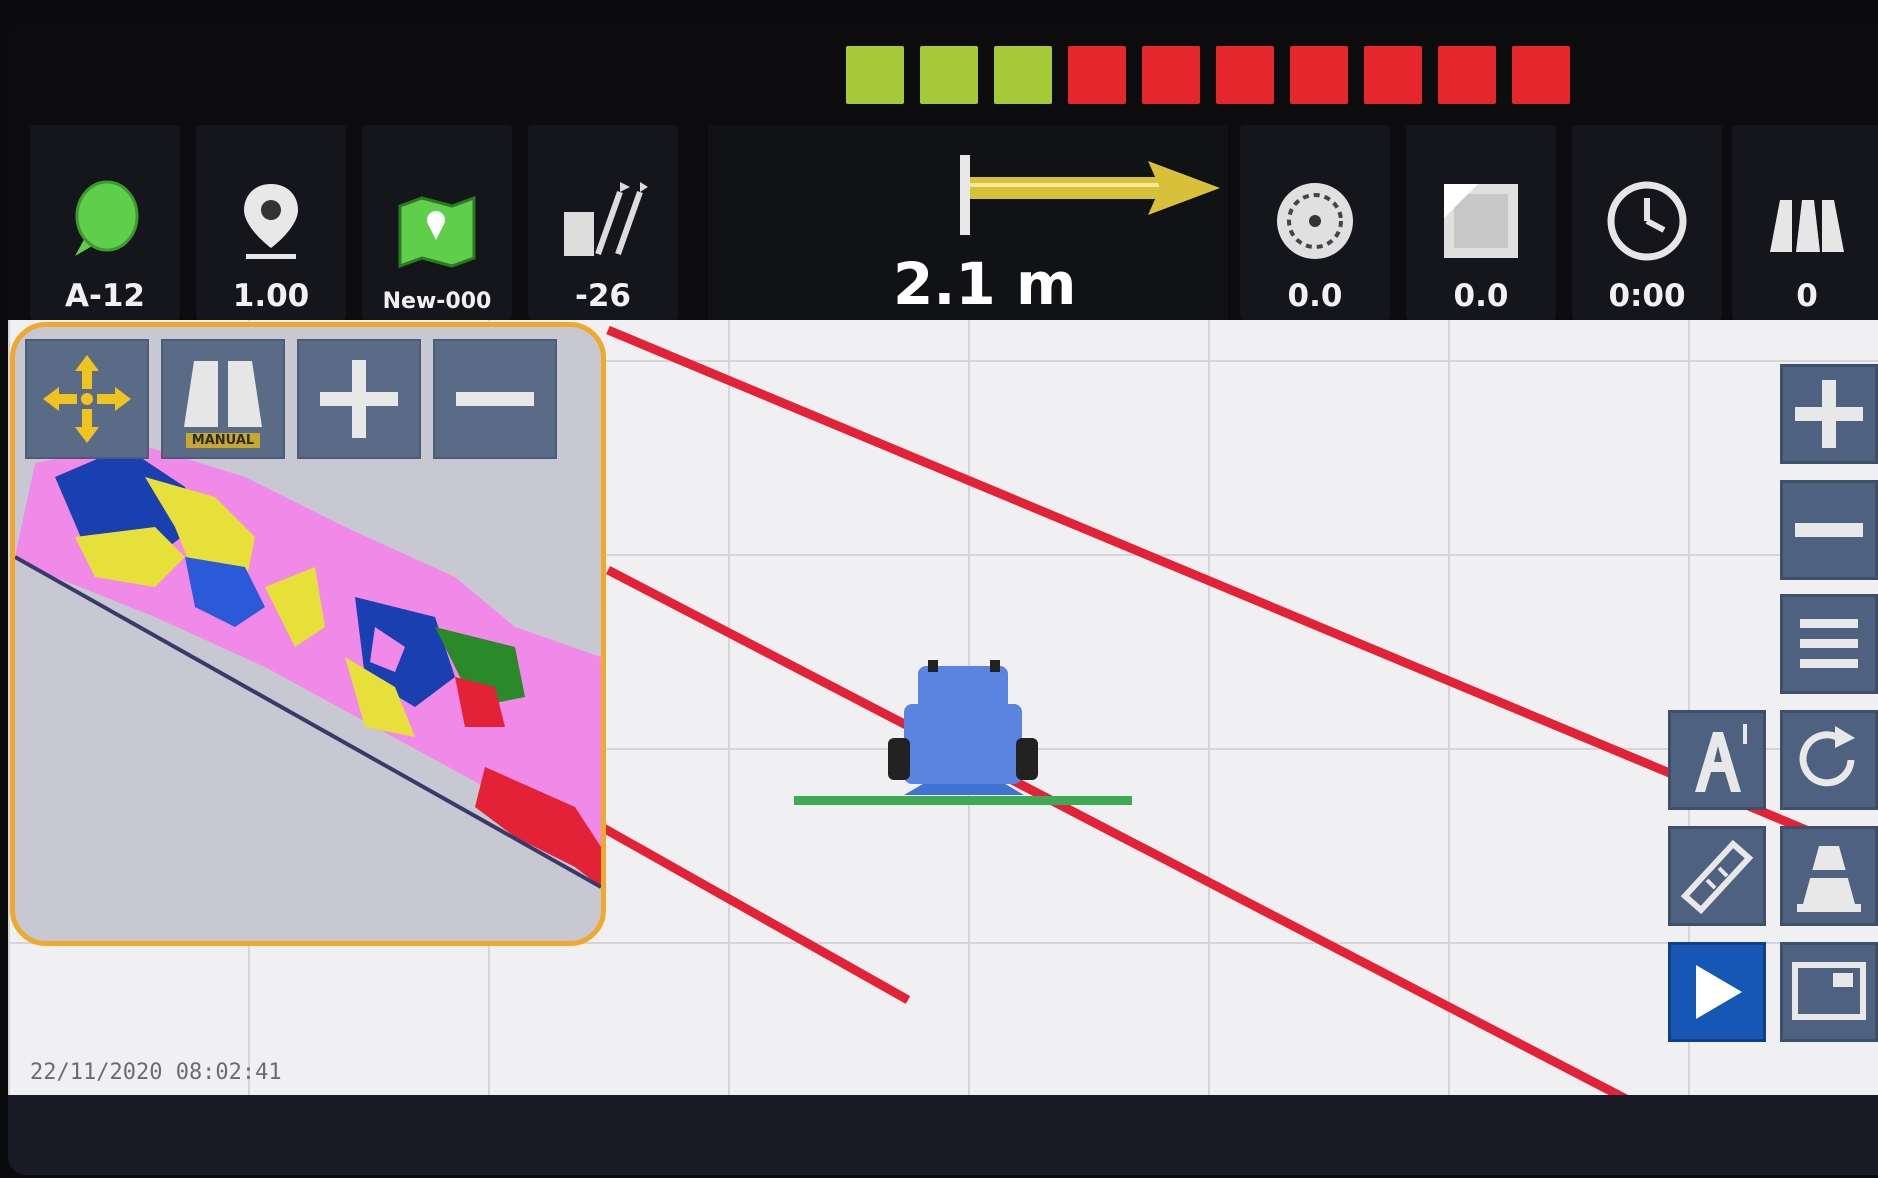  What do you see at coordinates (1208, 75) in the screenshot?
I see `lightbar` at bounding box center [1208, 75].